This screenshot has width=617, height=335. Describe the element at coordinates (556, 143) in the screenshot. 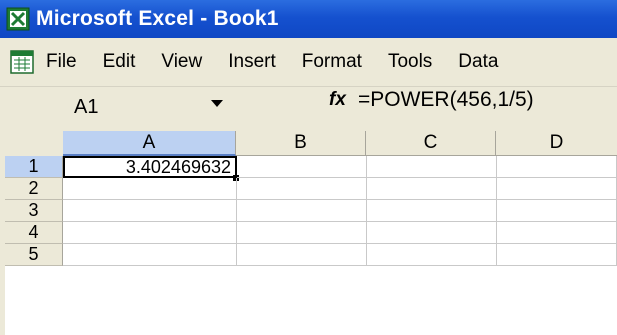

I see `column-header-d: D` at that location.